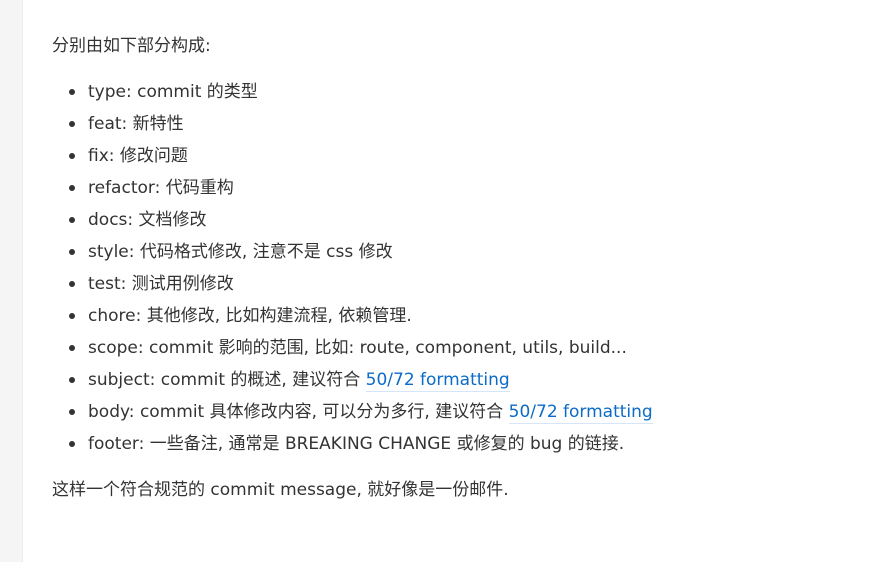 The width and height of the screenshot is (886, 562). Describe the element at coordinates (124, 188) in the screenshot. I see `item-key: refactor:` at that location.